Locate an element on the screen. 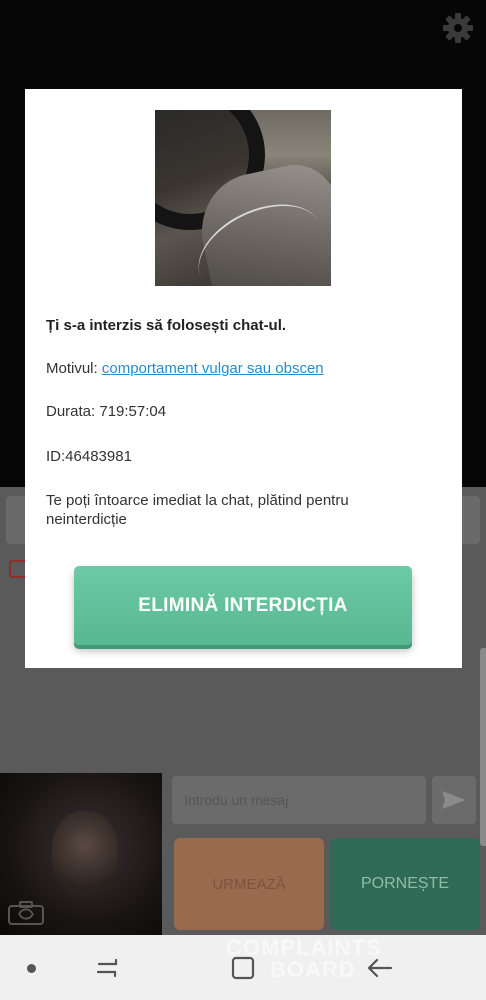  system-navbar: COMPLAINTS BOARD is located at coordinates (243, 967).